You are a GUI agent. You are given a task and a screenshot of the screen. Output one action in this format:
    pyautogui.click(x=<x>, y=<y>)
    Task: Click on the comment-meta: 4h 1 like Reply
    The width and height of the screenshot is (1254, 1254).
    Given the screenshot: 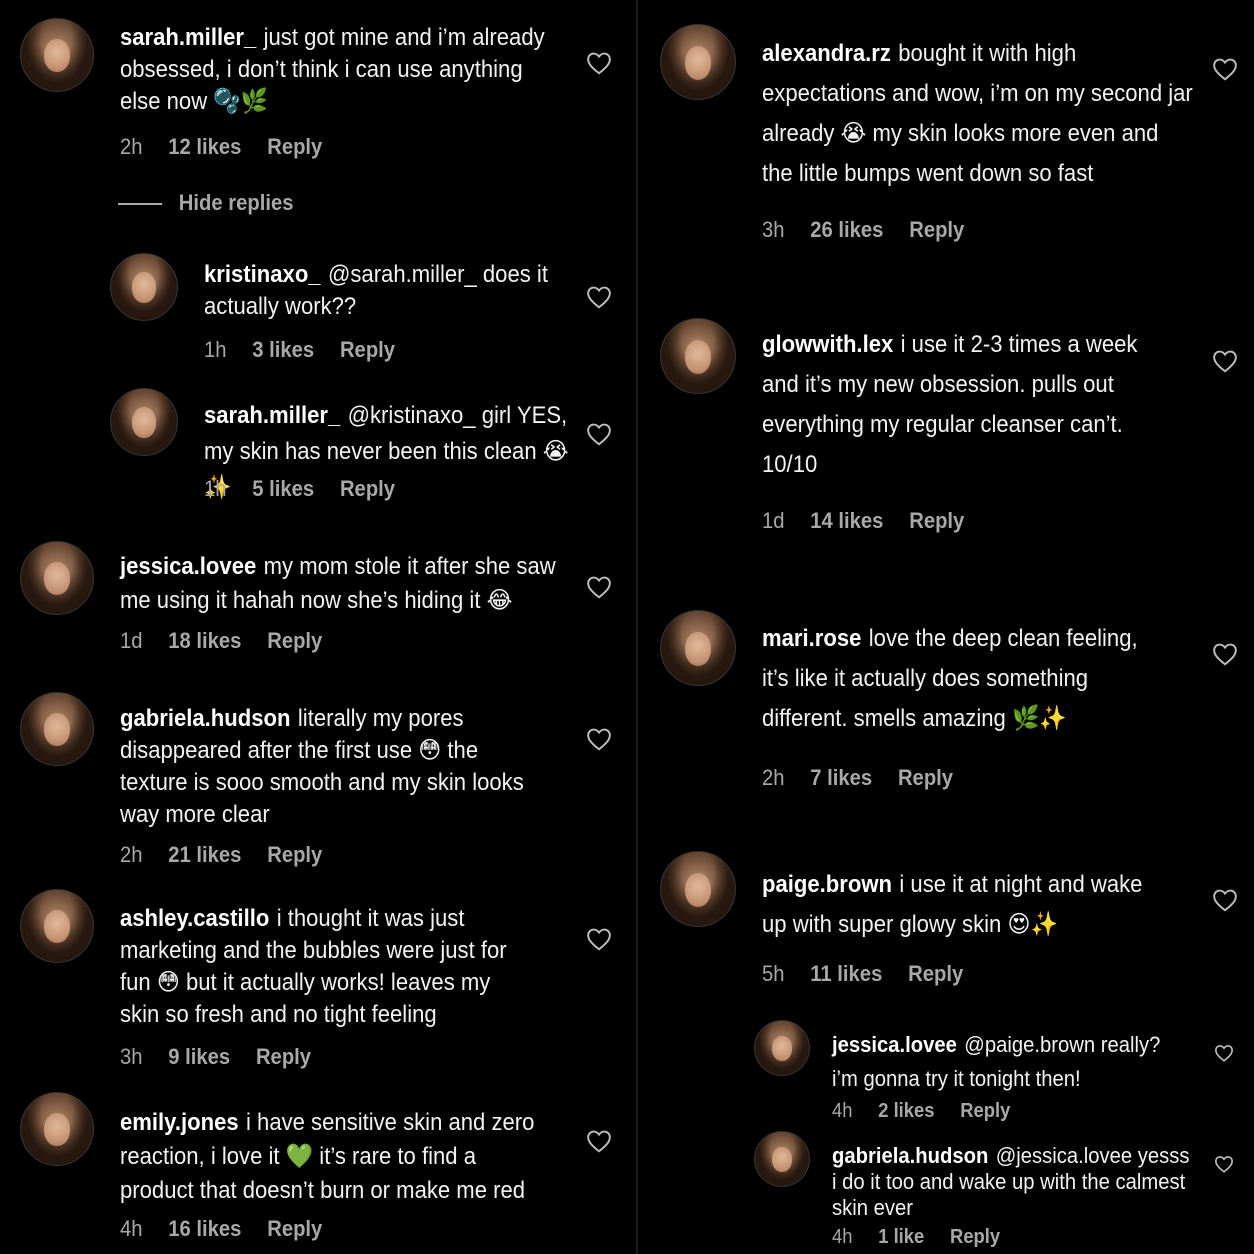 What is the action you would take?
    pyautogui.click(x=929, y=1237)
    